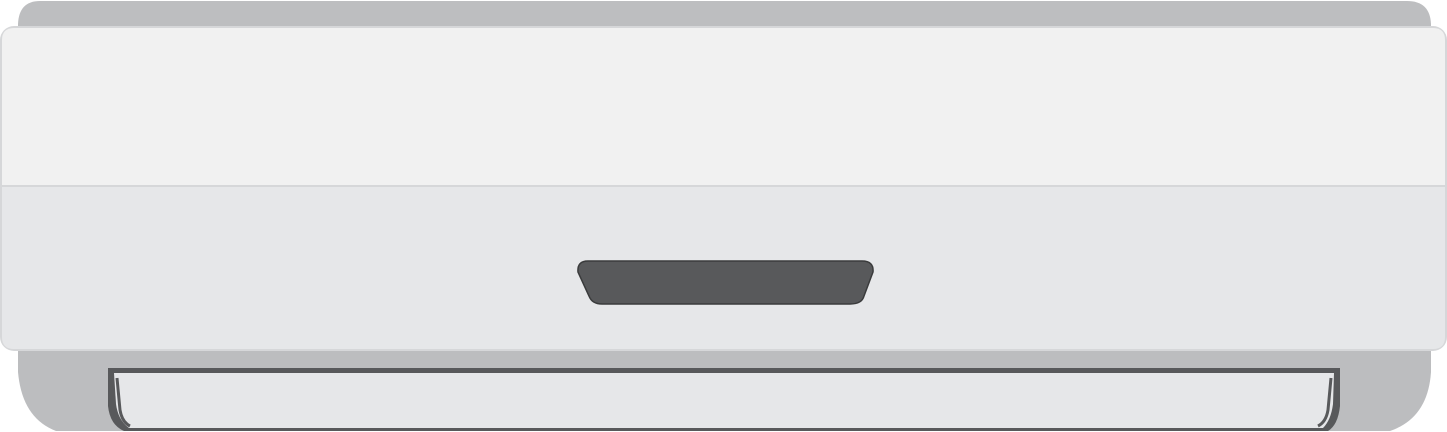  I want to click on panel-divider, so click(723, 186).